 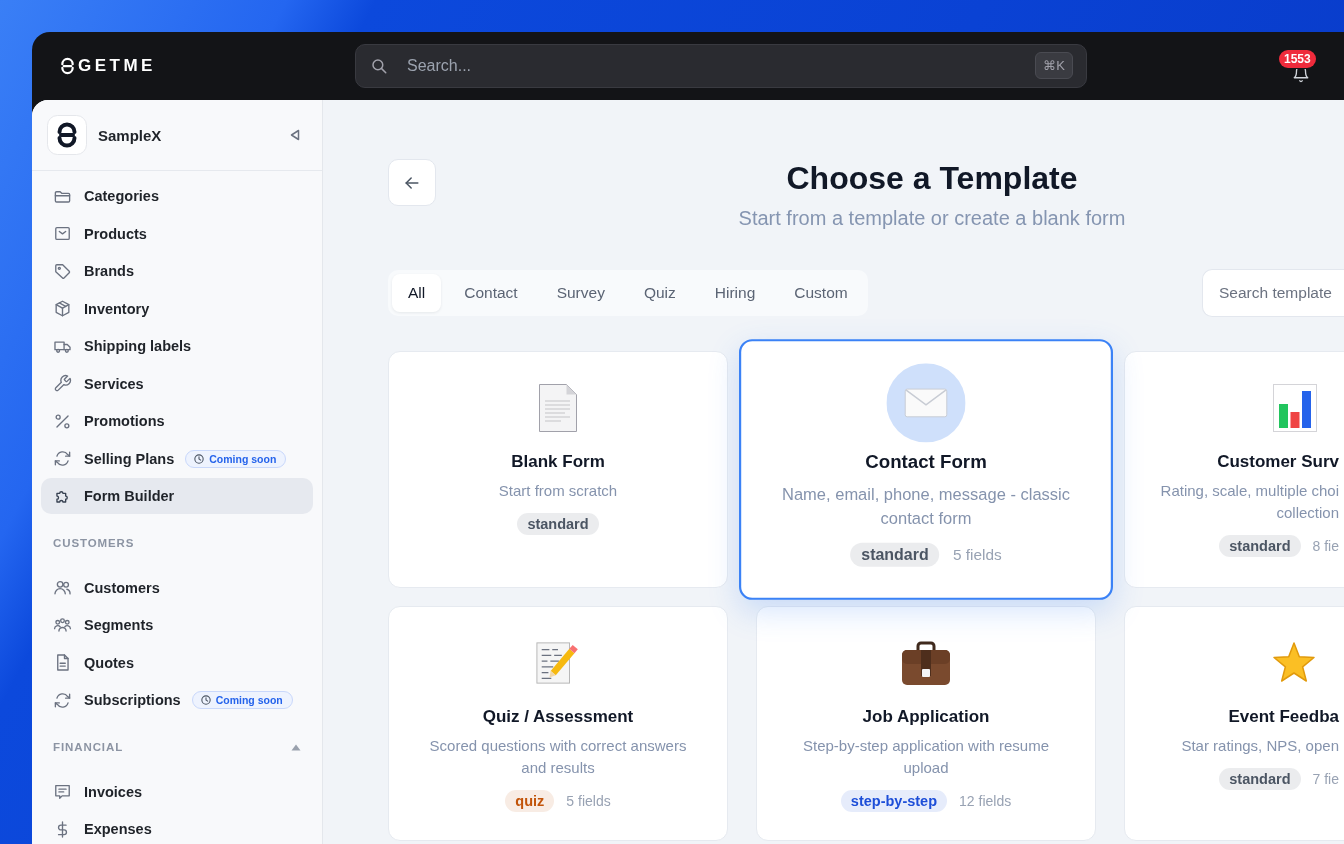 I want to click on template-card: Quiz / Assessment Scored questions with correct answers and results quiz 5 fields, so click(x=558, y=723).